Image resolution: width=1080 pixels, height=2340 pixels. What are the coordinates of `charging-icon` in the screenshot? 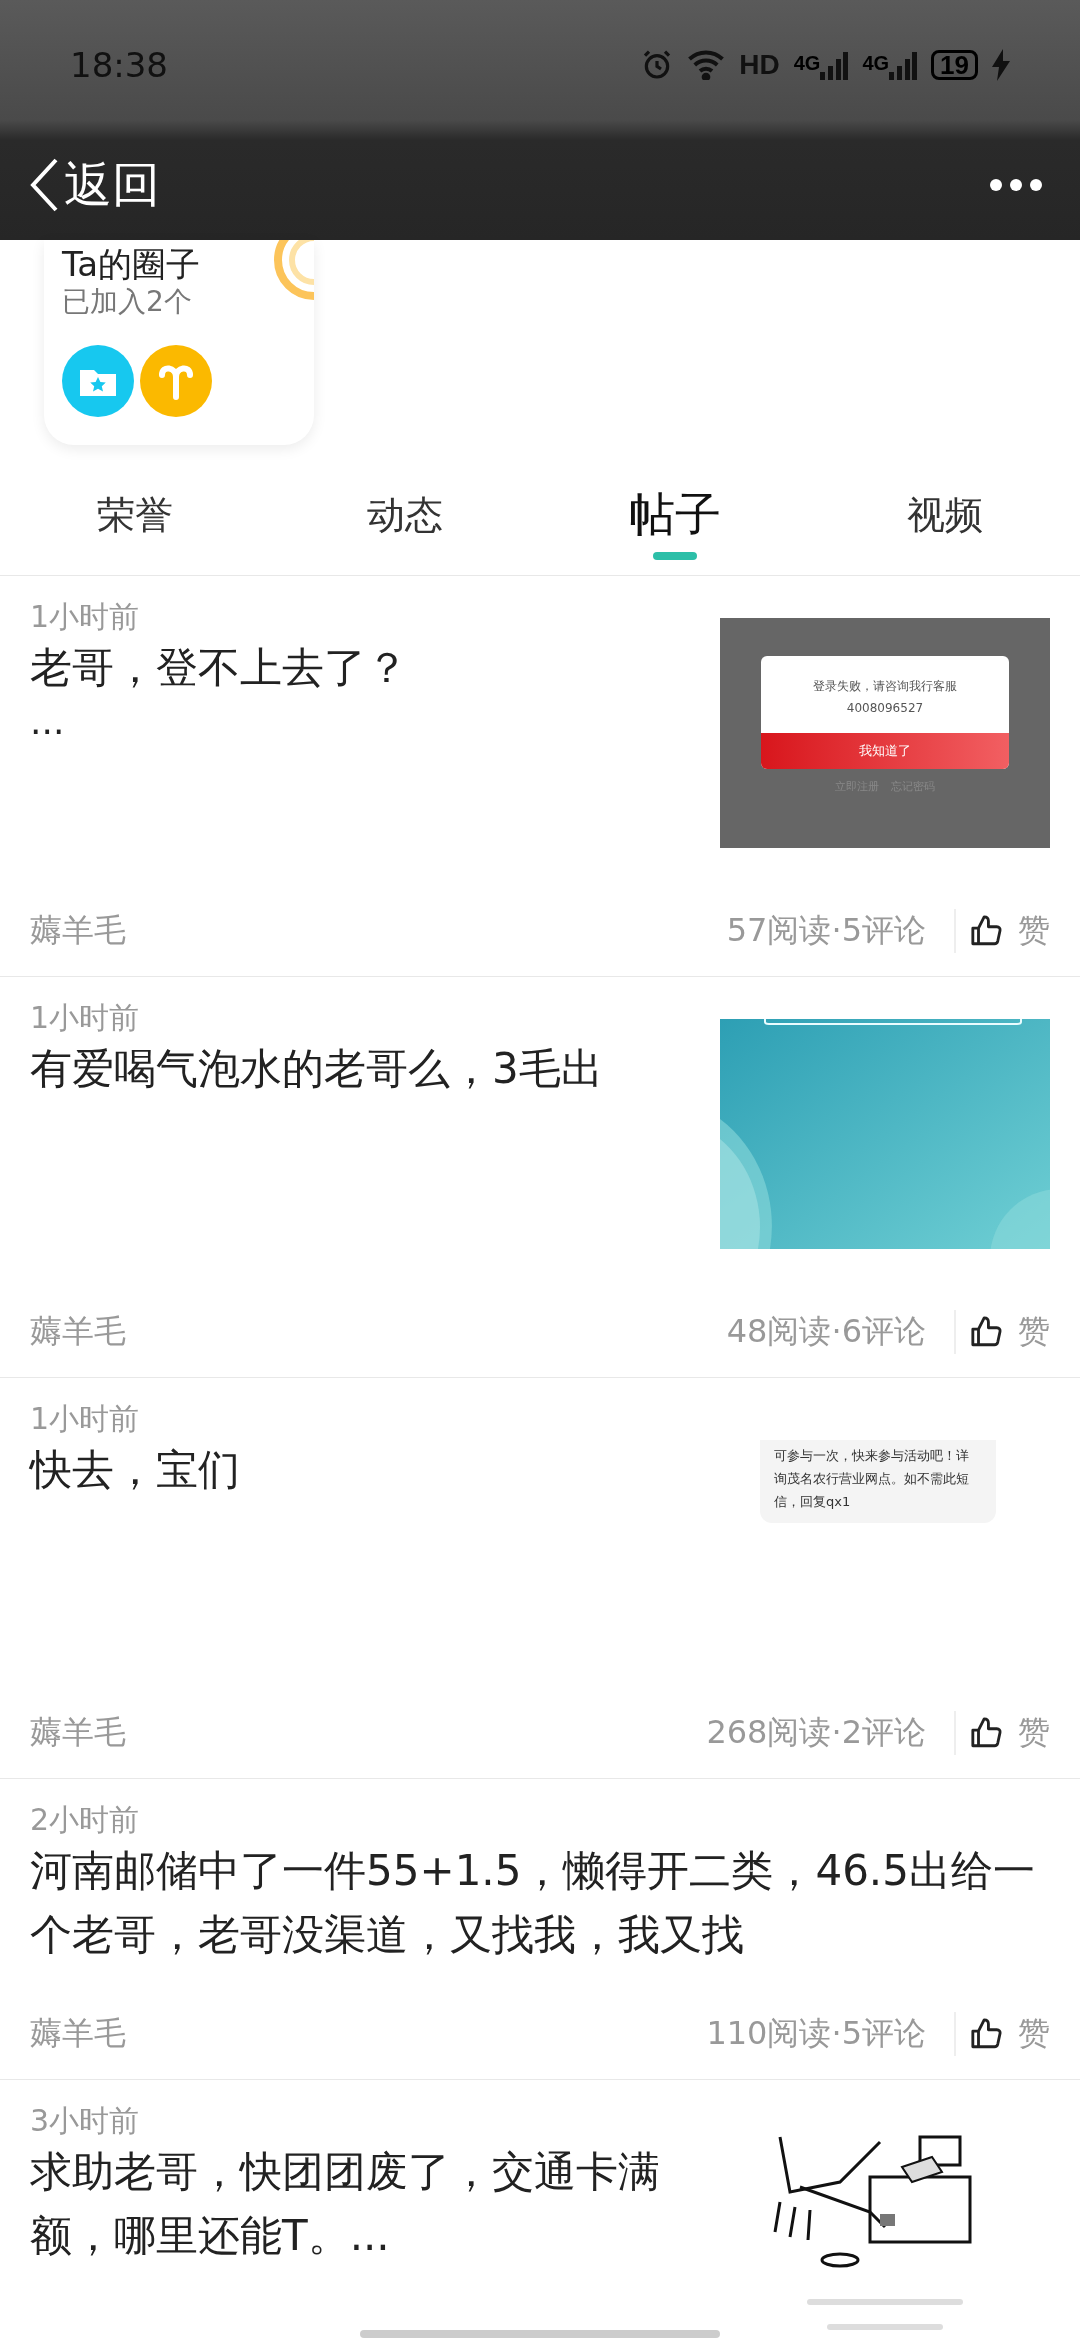 It's located at (1001, 65).